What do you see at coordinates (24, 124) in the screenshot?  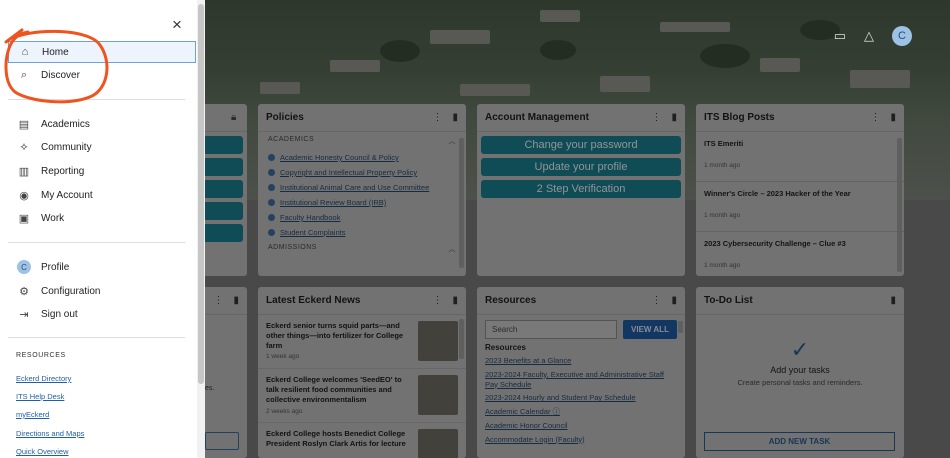 I see `book-icon: ▤` at bounding box center [24, 124].